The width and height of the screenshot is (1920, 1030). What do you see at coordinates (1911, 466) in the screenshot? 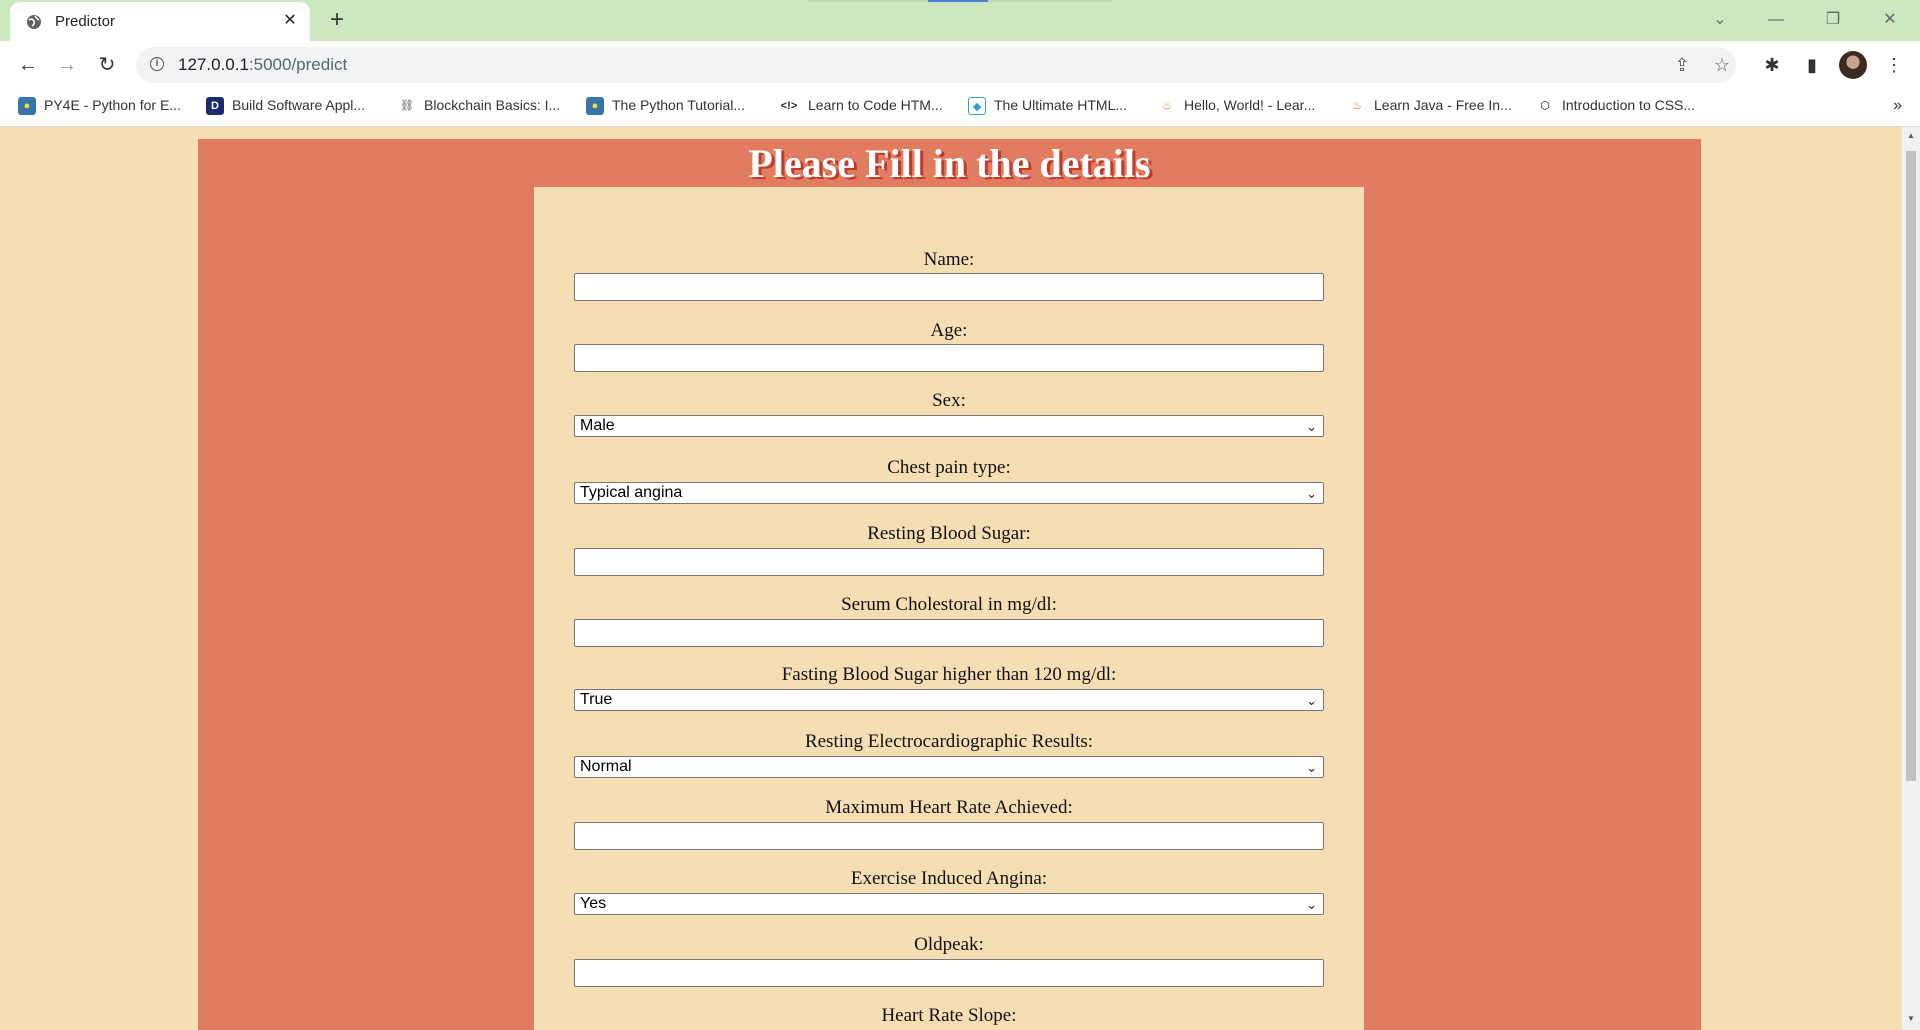
I see `scrollbar-thumb` at bounding box center [1911, 466].